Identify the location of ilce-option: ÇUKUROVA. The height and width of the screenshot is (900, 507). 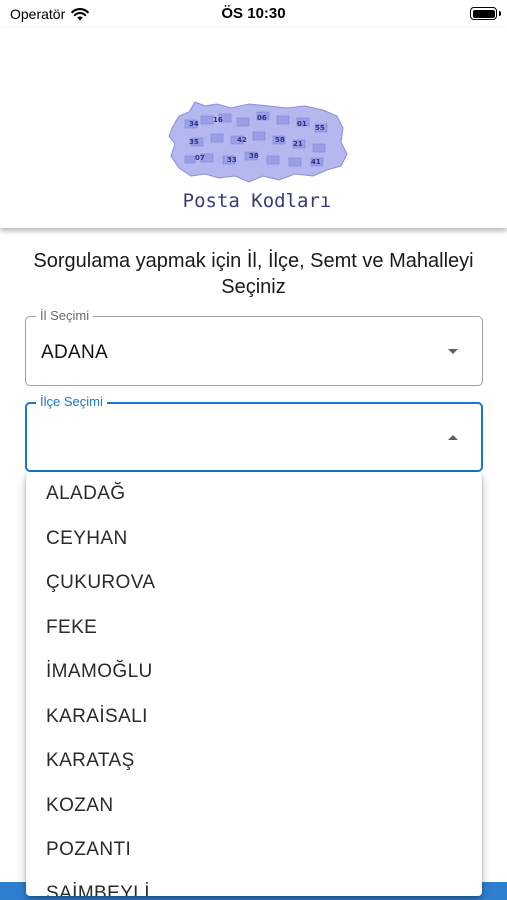
(100, 583).